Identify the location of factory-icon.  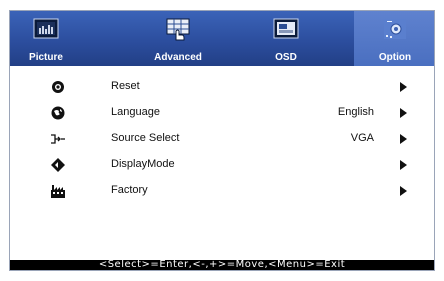
(58, 191).